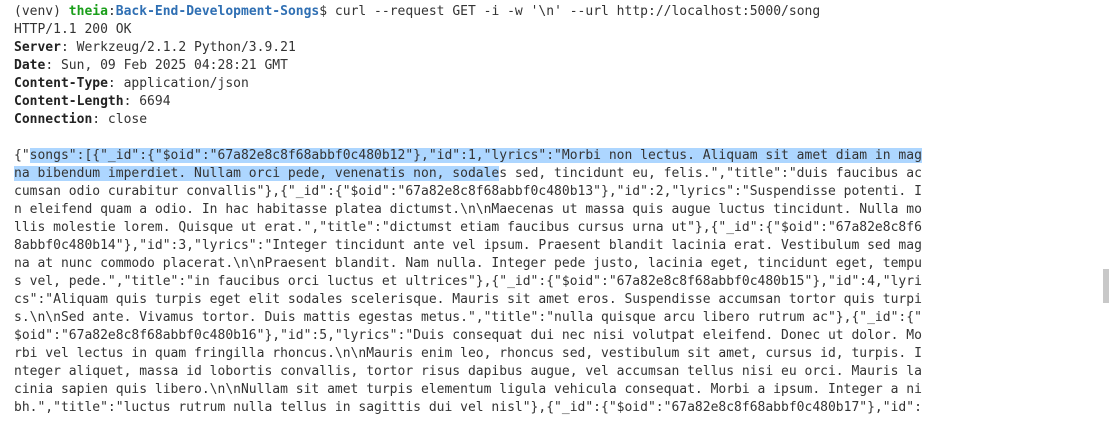 Image resolution: width=1111 pixels, height=425 pixels. Describe the element at coordinates (22, 155) in the screenshot. I see `json-text: {"` at that location.